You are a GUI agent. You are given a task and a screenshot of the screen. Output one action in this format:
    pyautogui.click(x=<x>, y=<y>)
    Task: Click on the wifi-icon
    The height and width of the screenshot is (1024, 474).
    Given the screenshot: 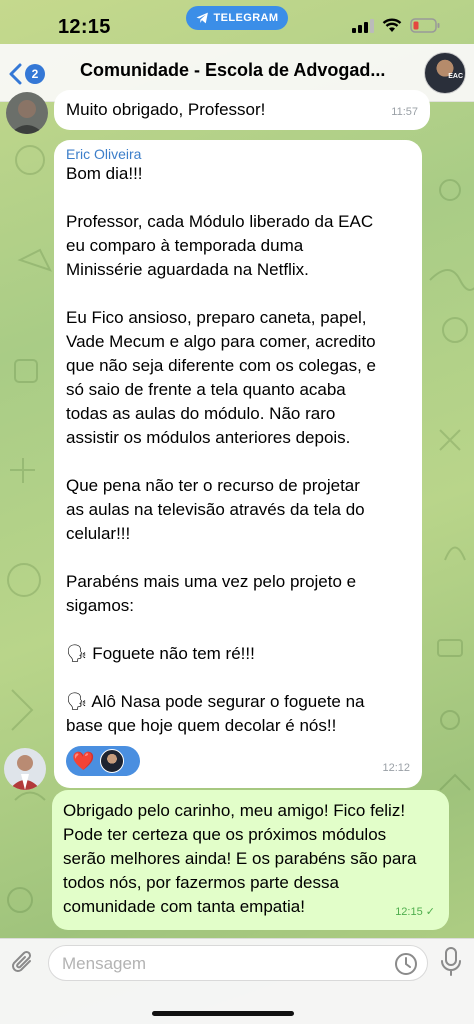 What is the action you would take?
    pyautogui.click(x=392, y=25)
    